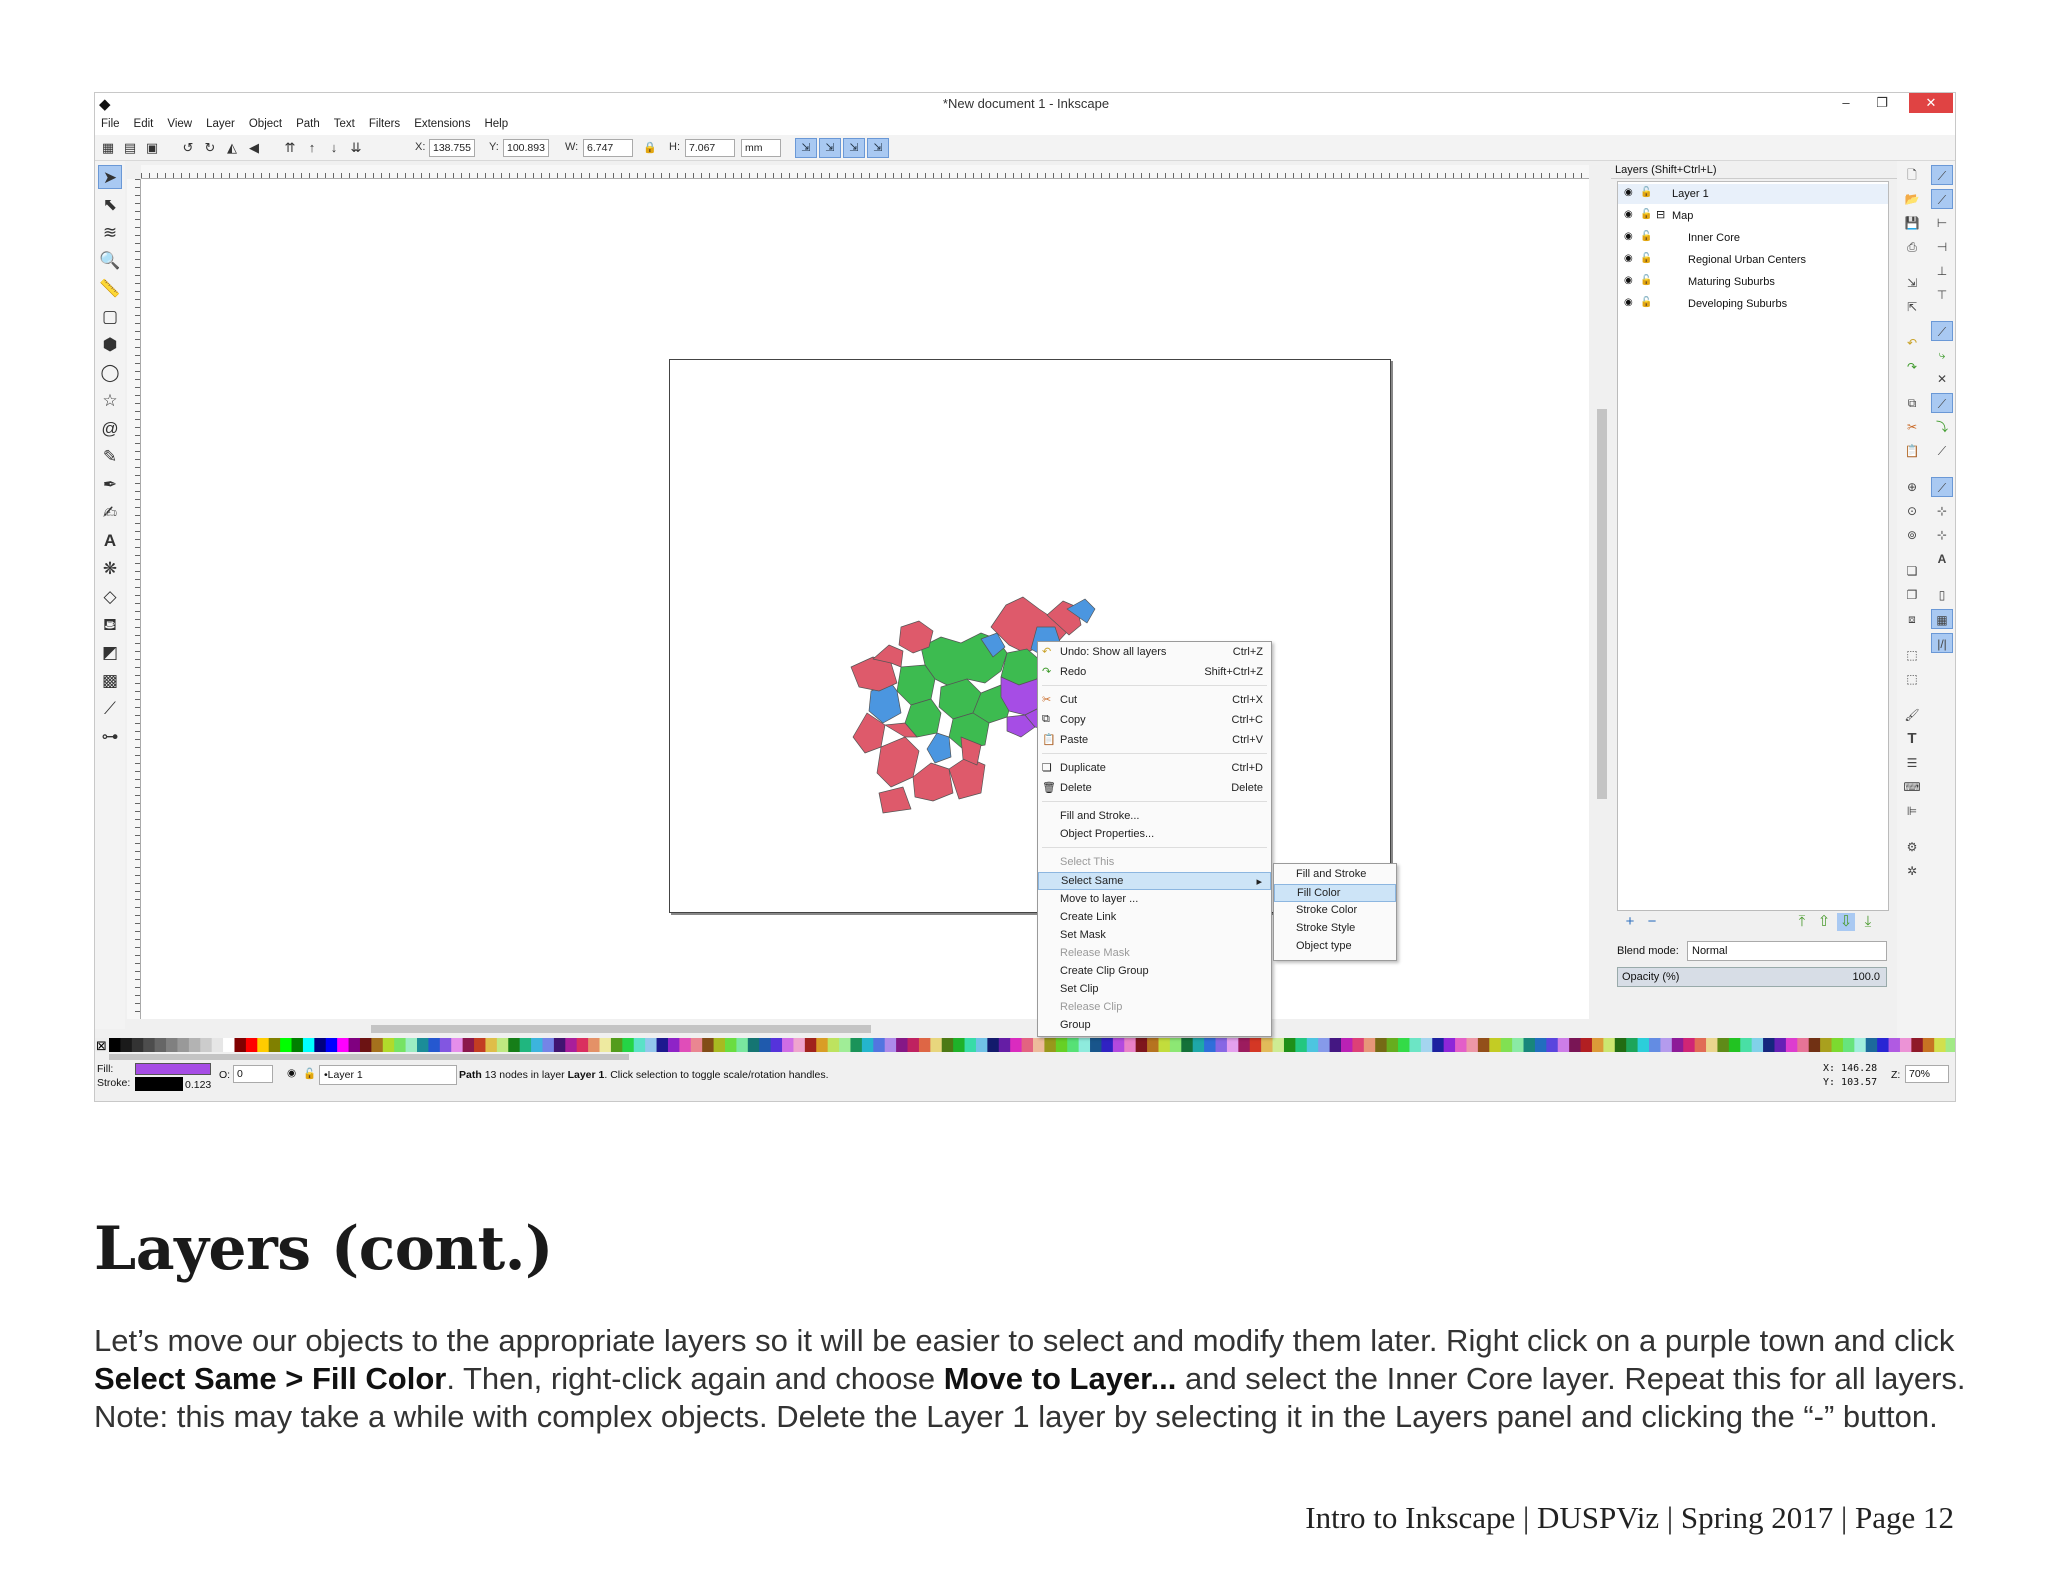 This screenshot has width=2048, height=1582. I want to click on pencil-tool-icon: ✎, so click(110, 457).